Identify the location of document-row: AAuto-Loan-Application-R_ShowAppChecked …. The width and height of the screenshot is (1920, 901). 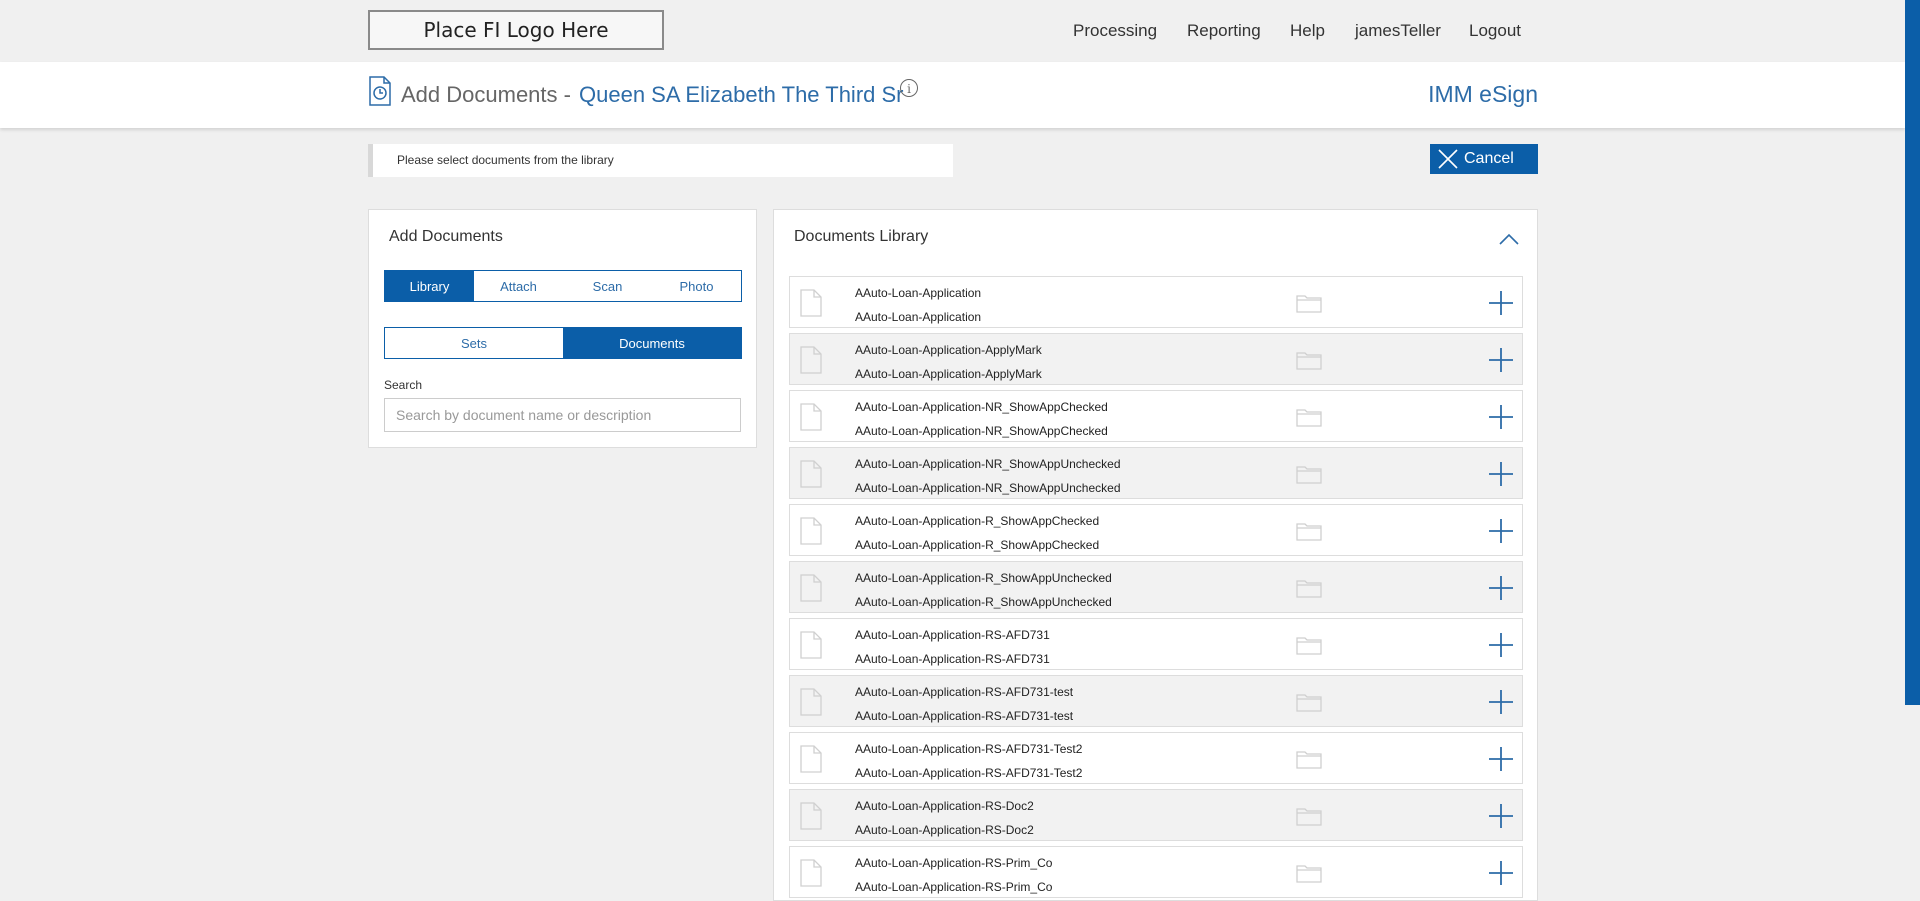
(1156, 530).